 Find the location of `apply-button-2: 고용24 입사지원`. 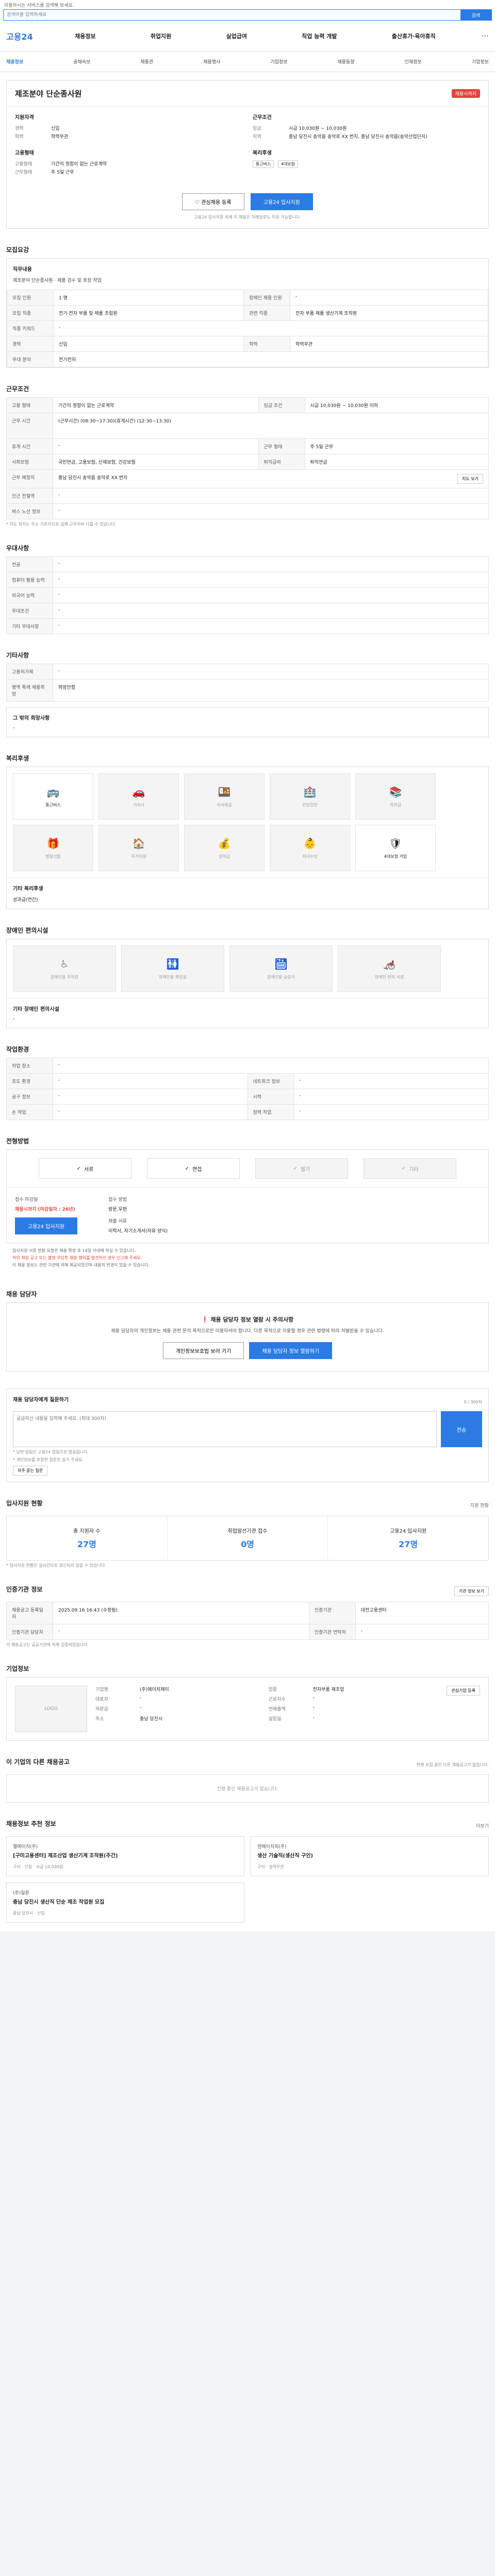

apply-button-2: 고용24 입사지원 is located at coordinates (46, 1225).